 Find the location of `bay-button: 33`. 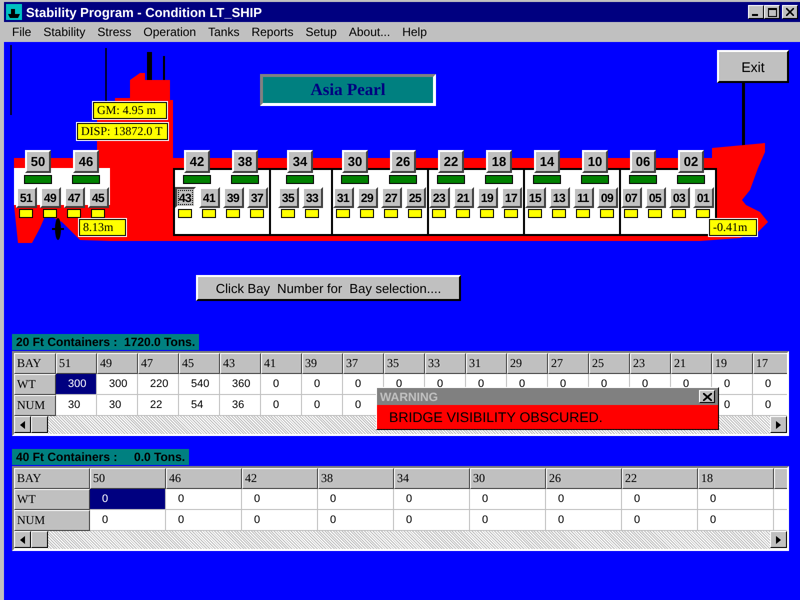

bay-button: 33 is located at coordinates (312, 197).